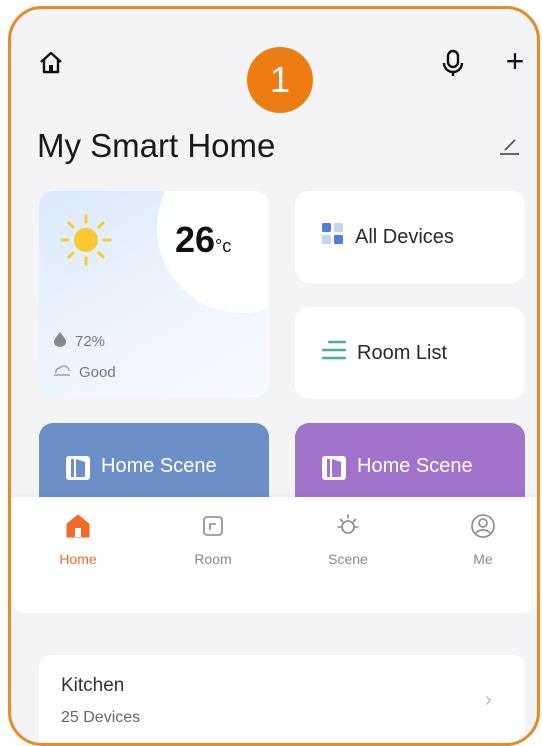 The height and width of the screenshot is (746, 542). What do you see at coordinates (97, 372) in the screenshot?
I see `air-quality-value: Good` at bounding box center [97, 372].